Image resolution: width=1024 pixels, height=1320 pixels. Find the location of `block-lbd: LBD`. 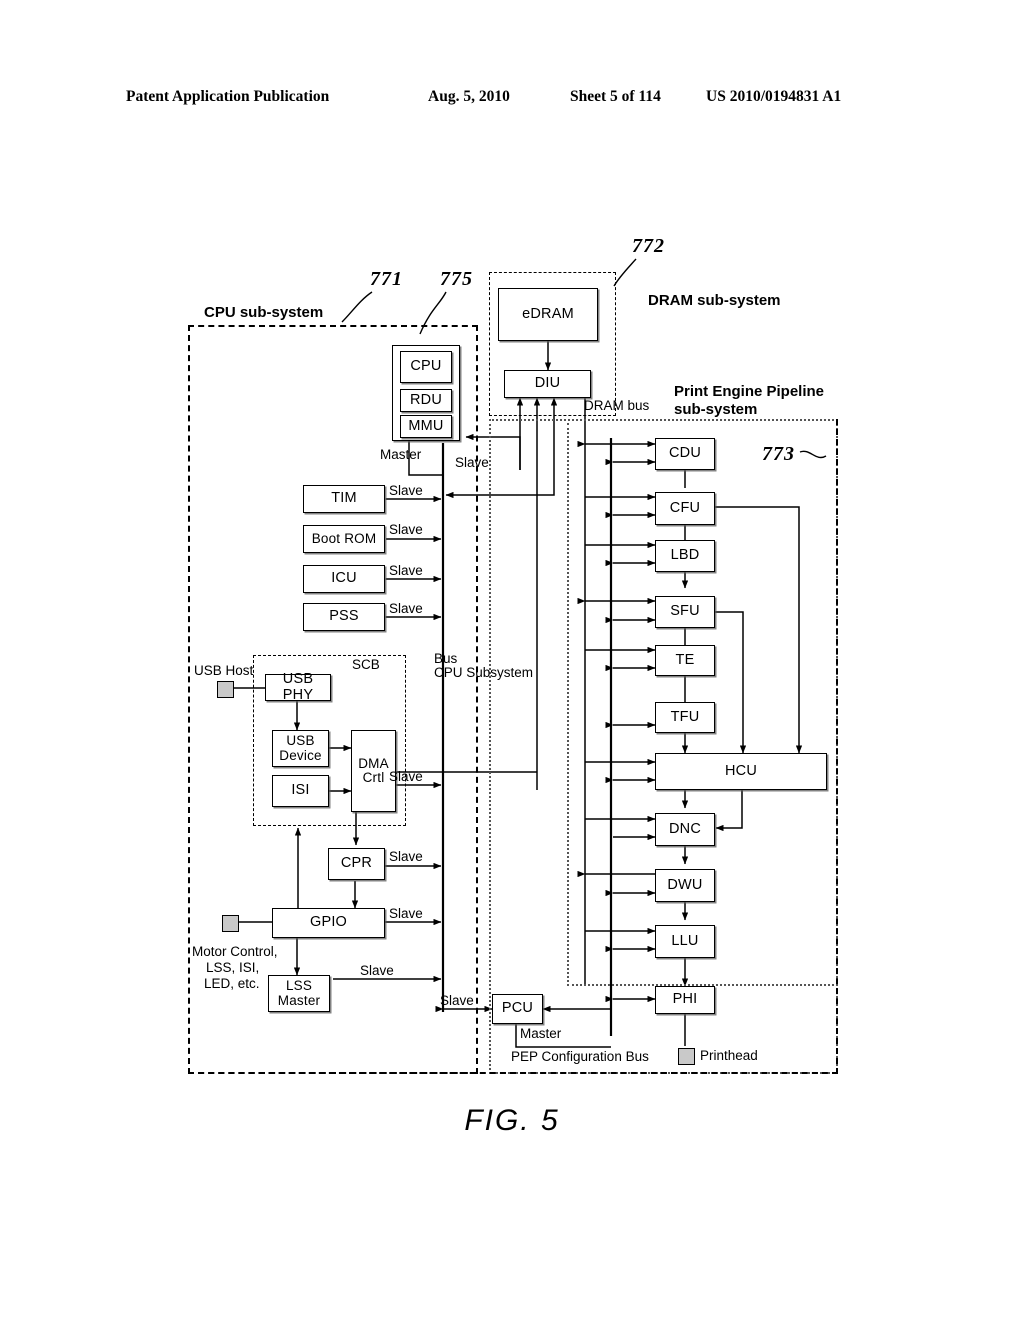

block-lbd: LBD is located at coordinates (685, 556).